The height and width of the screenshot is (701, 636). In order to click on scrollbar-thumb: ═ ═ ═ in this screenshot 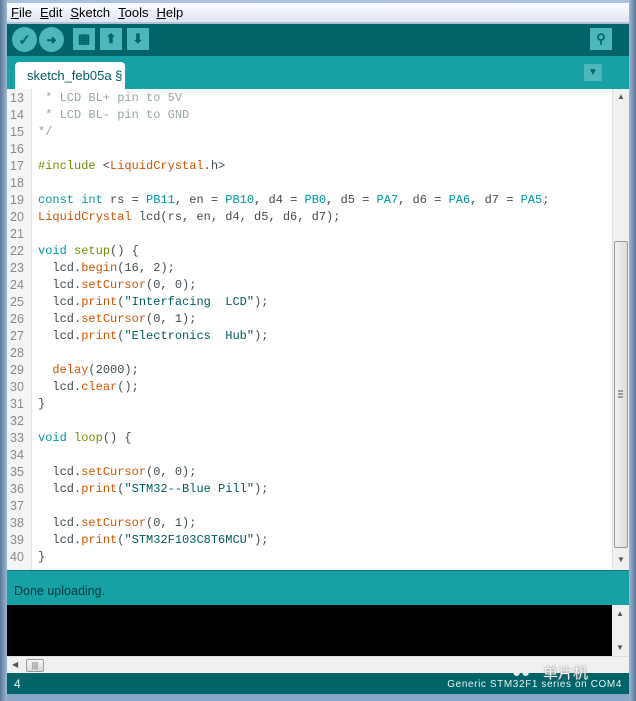, I will do `click(621, 394)`.